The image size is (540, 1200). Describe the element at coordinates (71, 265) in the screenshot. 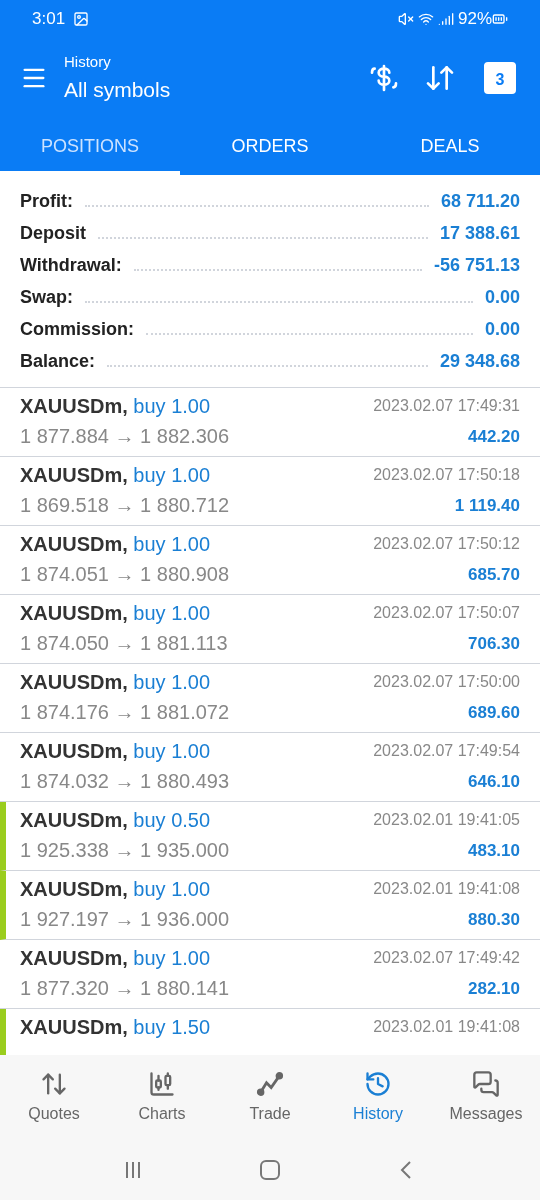

I see `summary-label: Withdrawal:` at that location.